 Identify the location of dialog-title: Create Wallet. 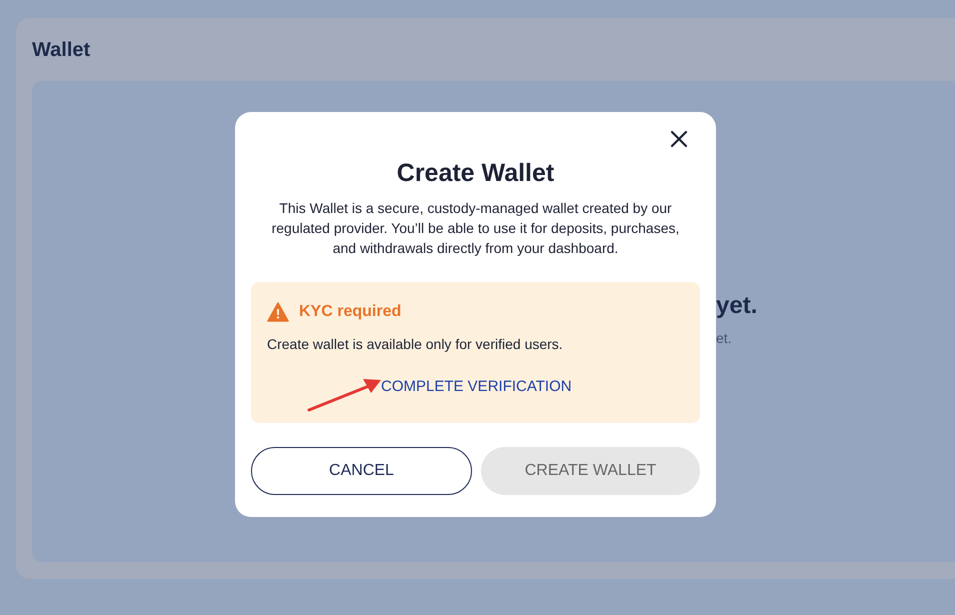
(475, 173).